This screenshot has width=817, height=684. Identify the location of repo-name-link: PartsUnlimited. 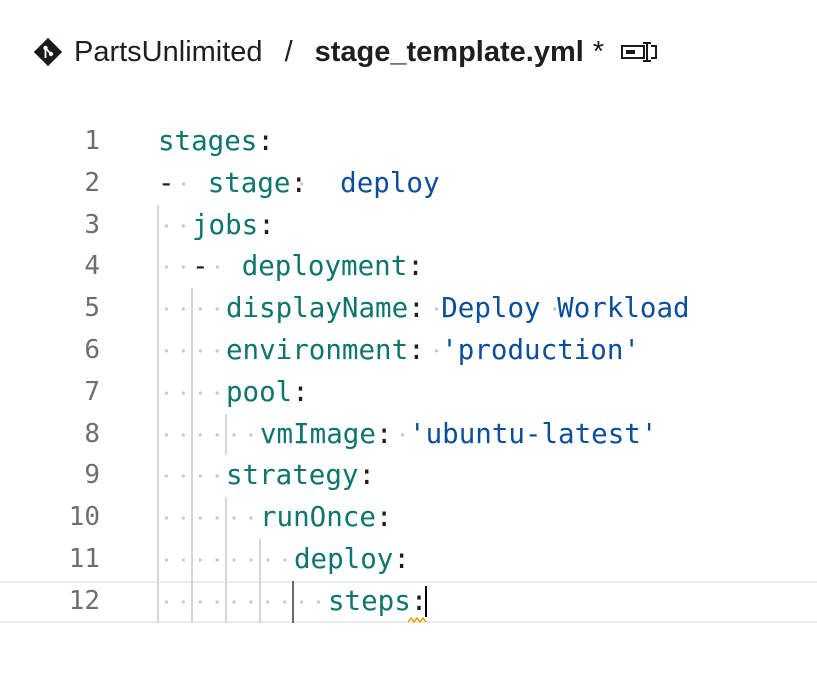
(168, 52).